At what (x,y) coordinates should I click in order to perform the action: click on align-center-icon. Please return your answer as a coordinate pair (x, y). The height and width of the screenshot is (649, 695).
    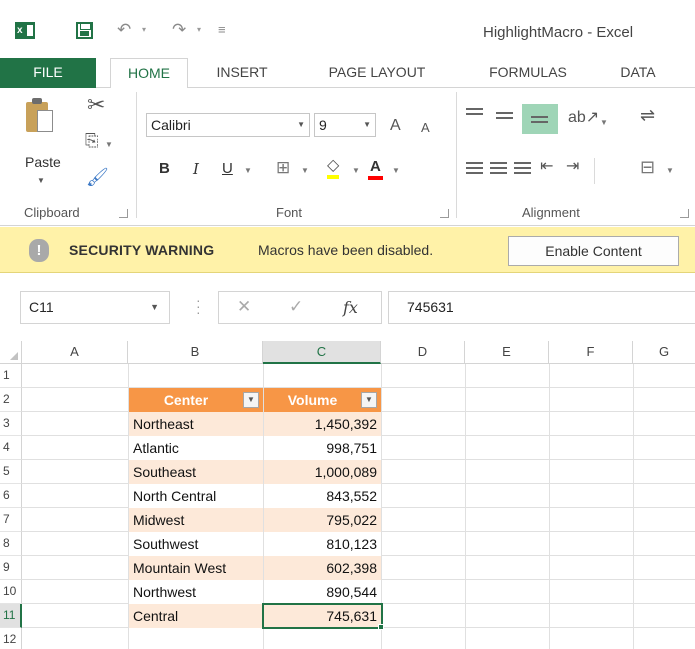
    Looking at the image, I should click on (498, 169).